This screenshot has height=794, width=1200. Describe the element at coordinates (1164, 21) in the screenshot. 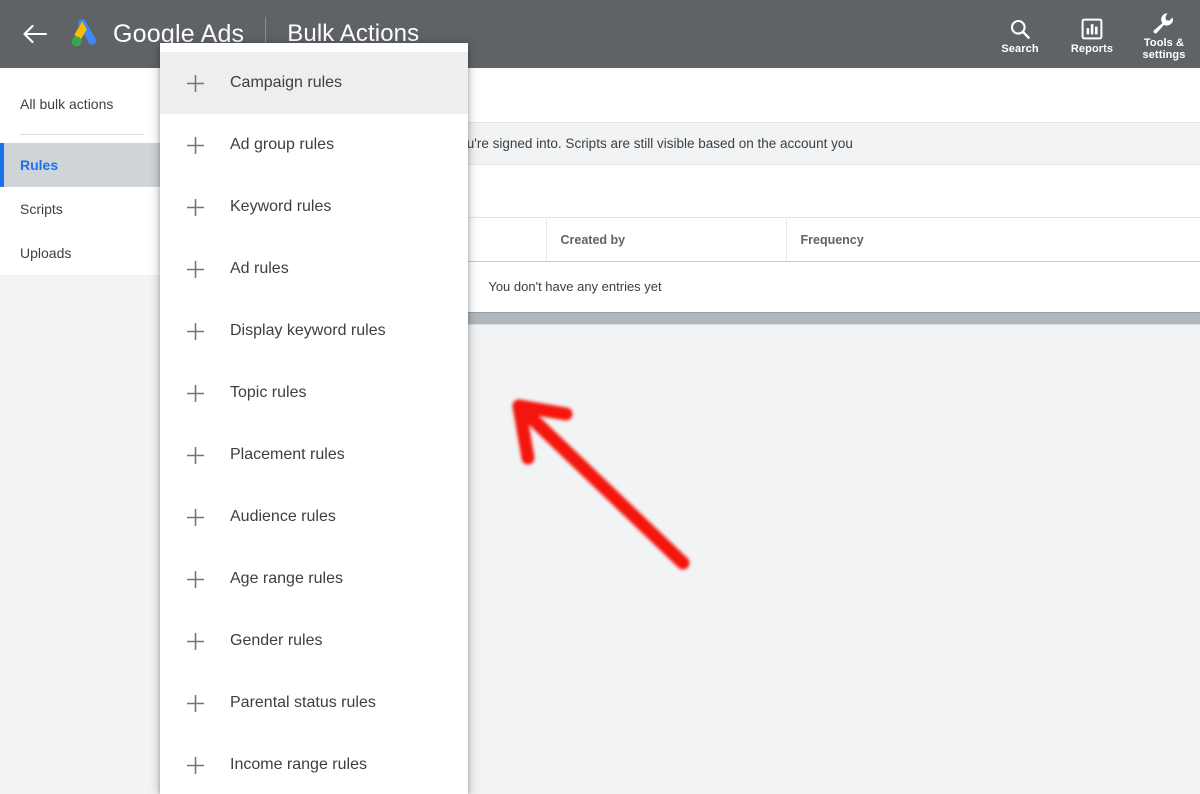

I see `wrench-tools-icon` at that location.